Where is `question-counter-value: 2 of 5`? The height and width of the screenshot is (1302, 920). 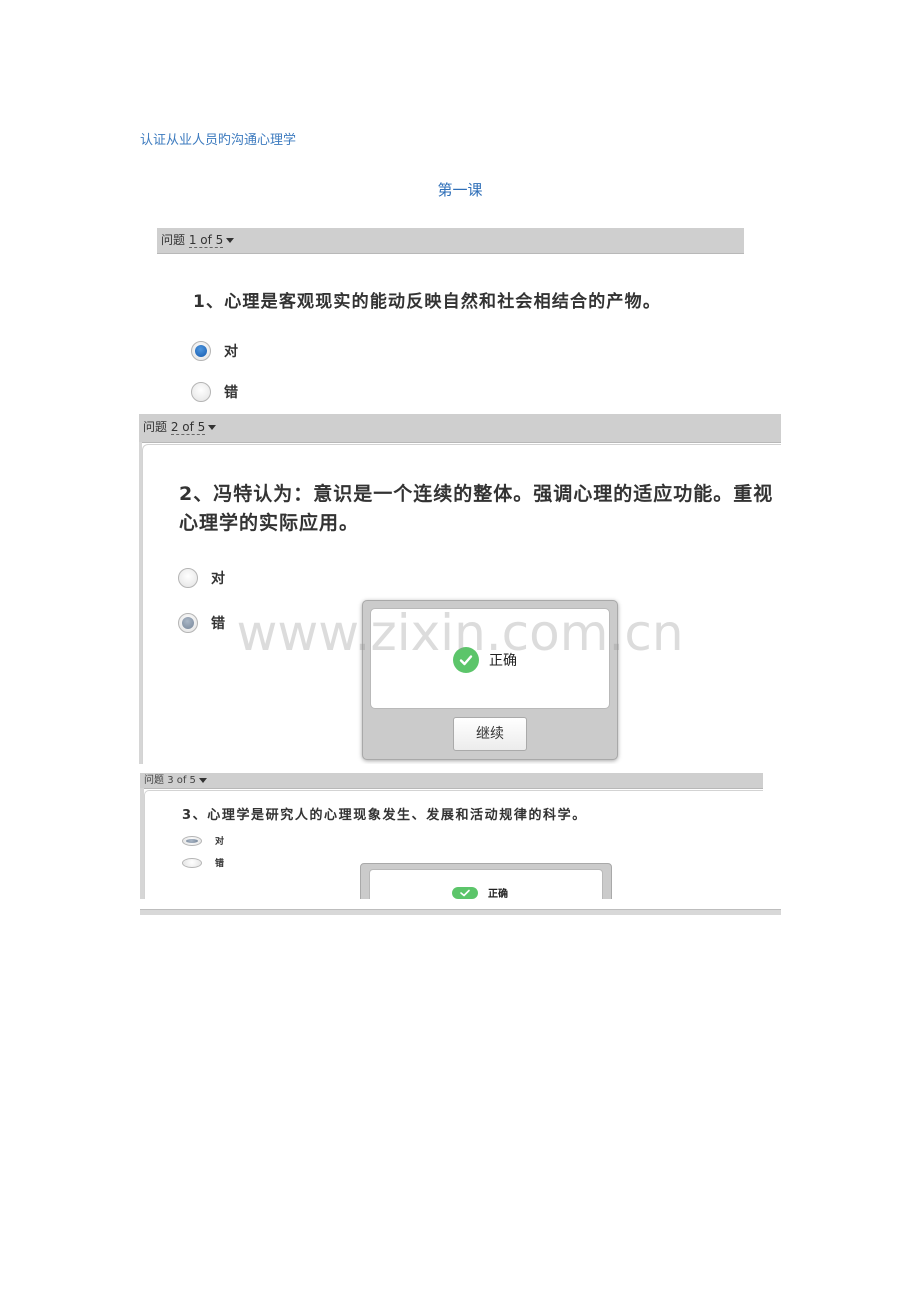 question-counter-value: 2 of 5 is located at coordinates (188, 427).